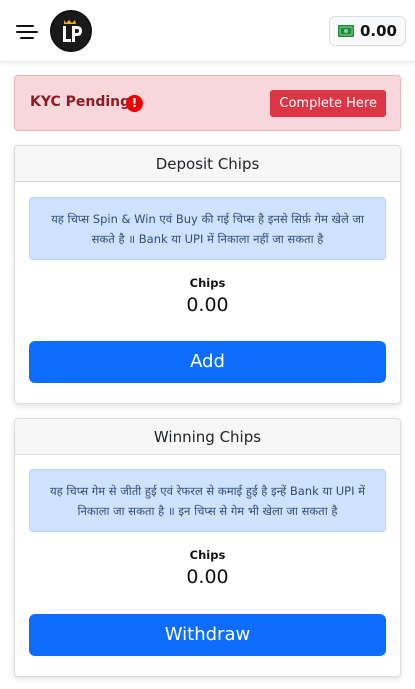 This screenshot has height=689, width=415. I want to click on winning-card-title: Winning Chips, so click(207, 437).